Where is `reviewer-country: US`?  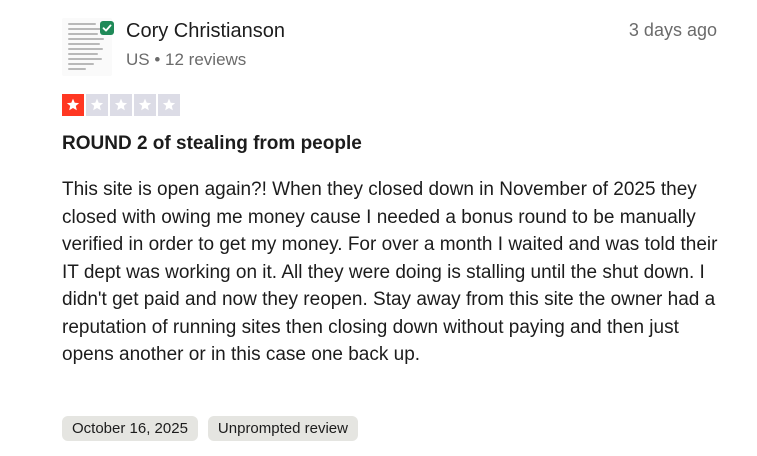 reviewer-country: US is located at coordinates (138, 59).